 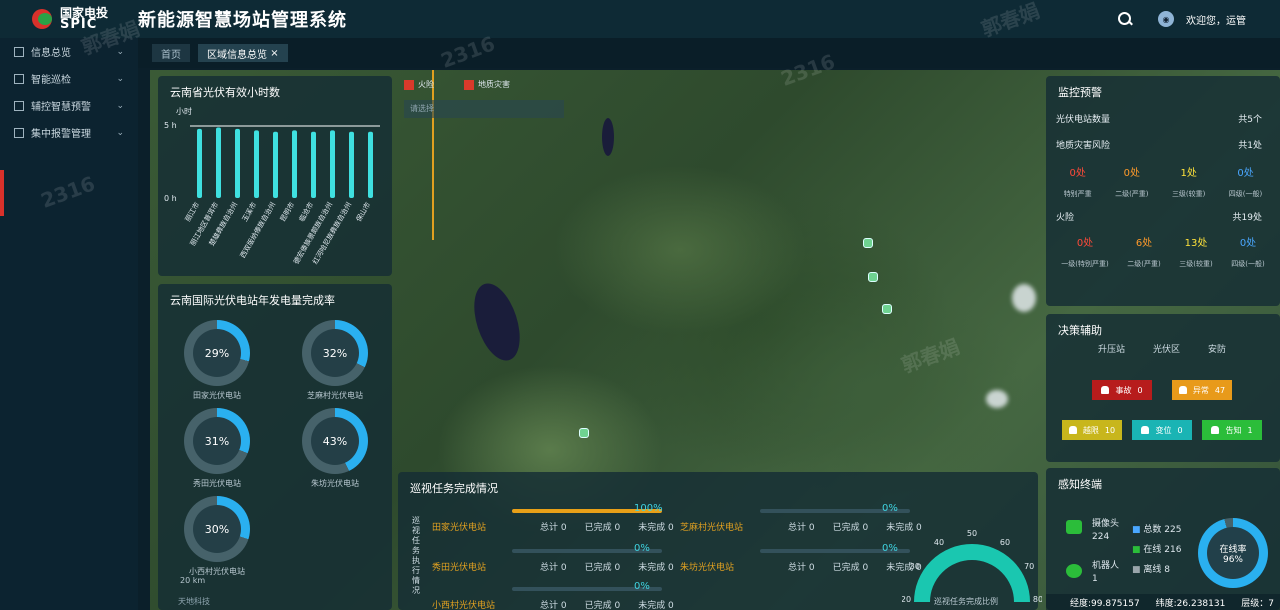 I want to click on ring-value: 30%, so click(x=217, y=529).